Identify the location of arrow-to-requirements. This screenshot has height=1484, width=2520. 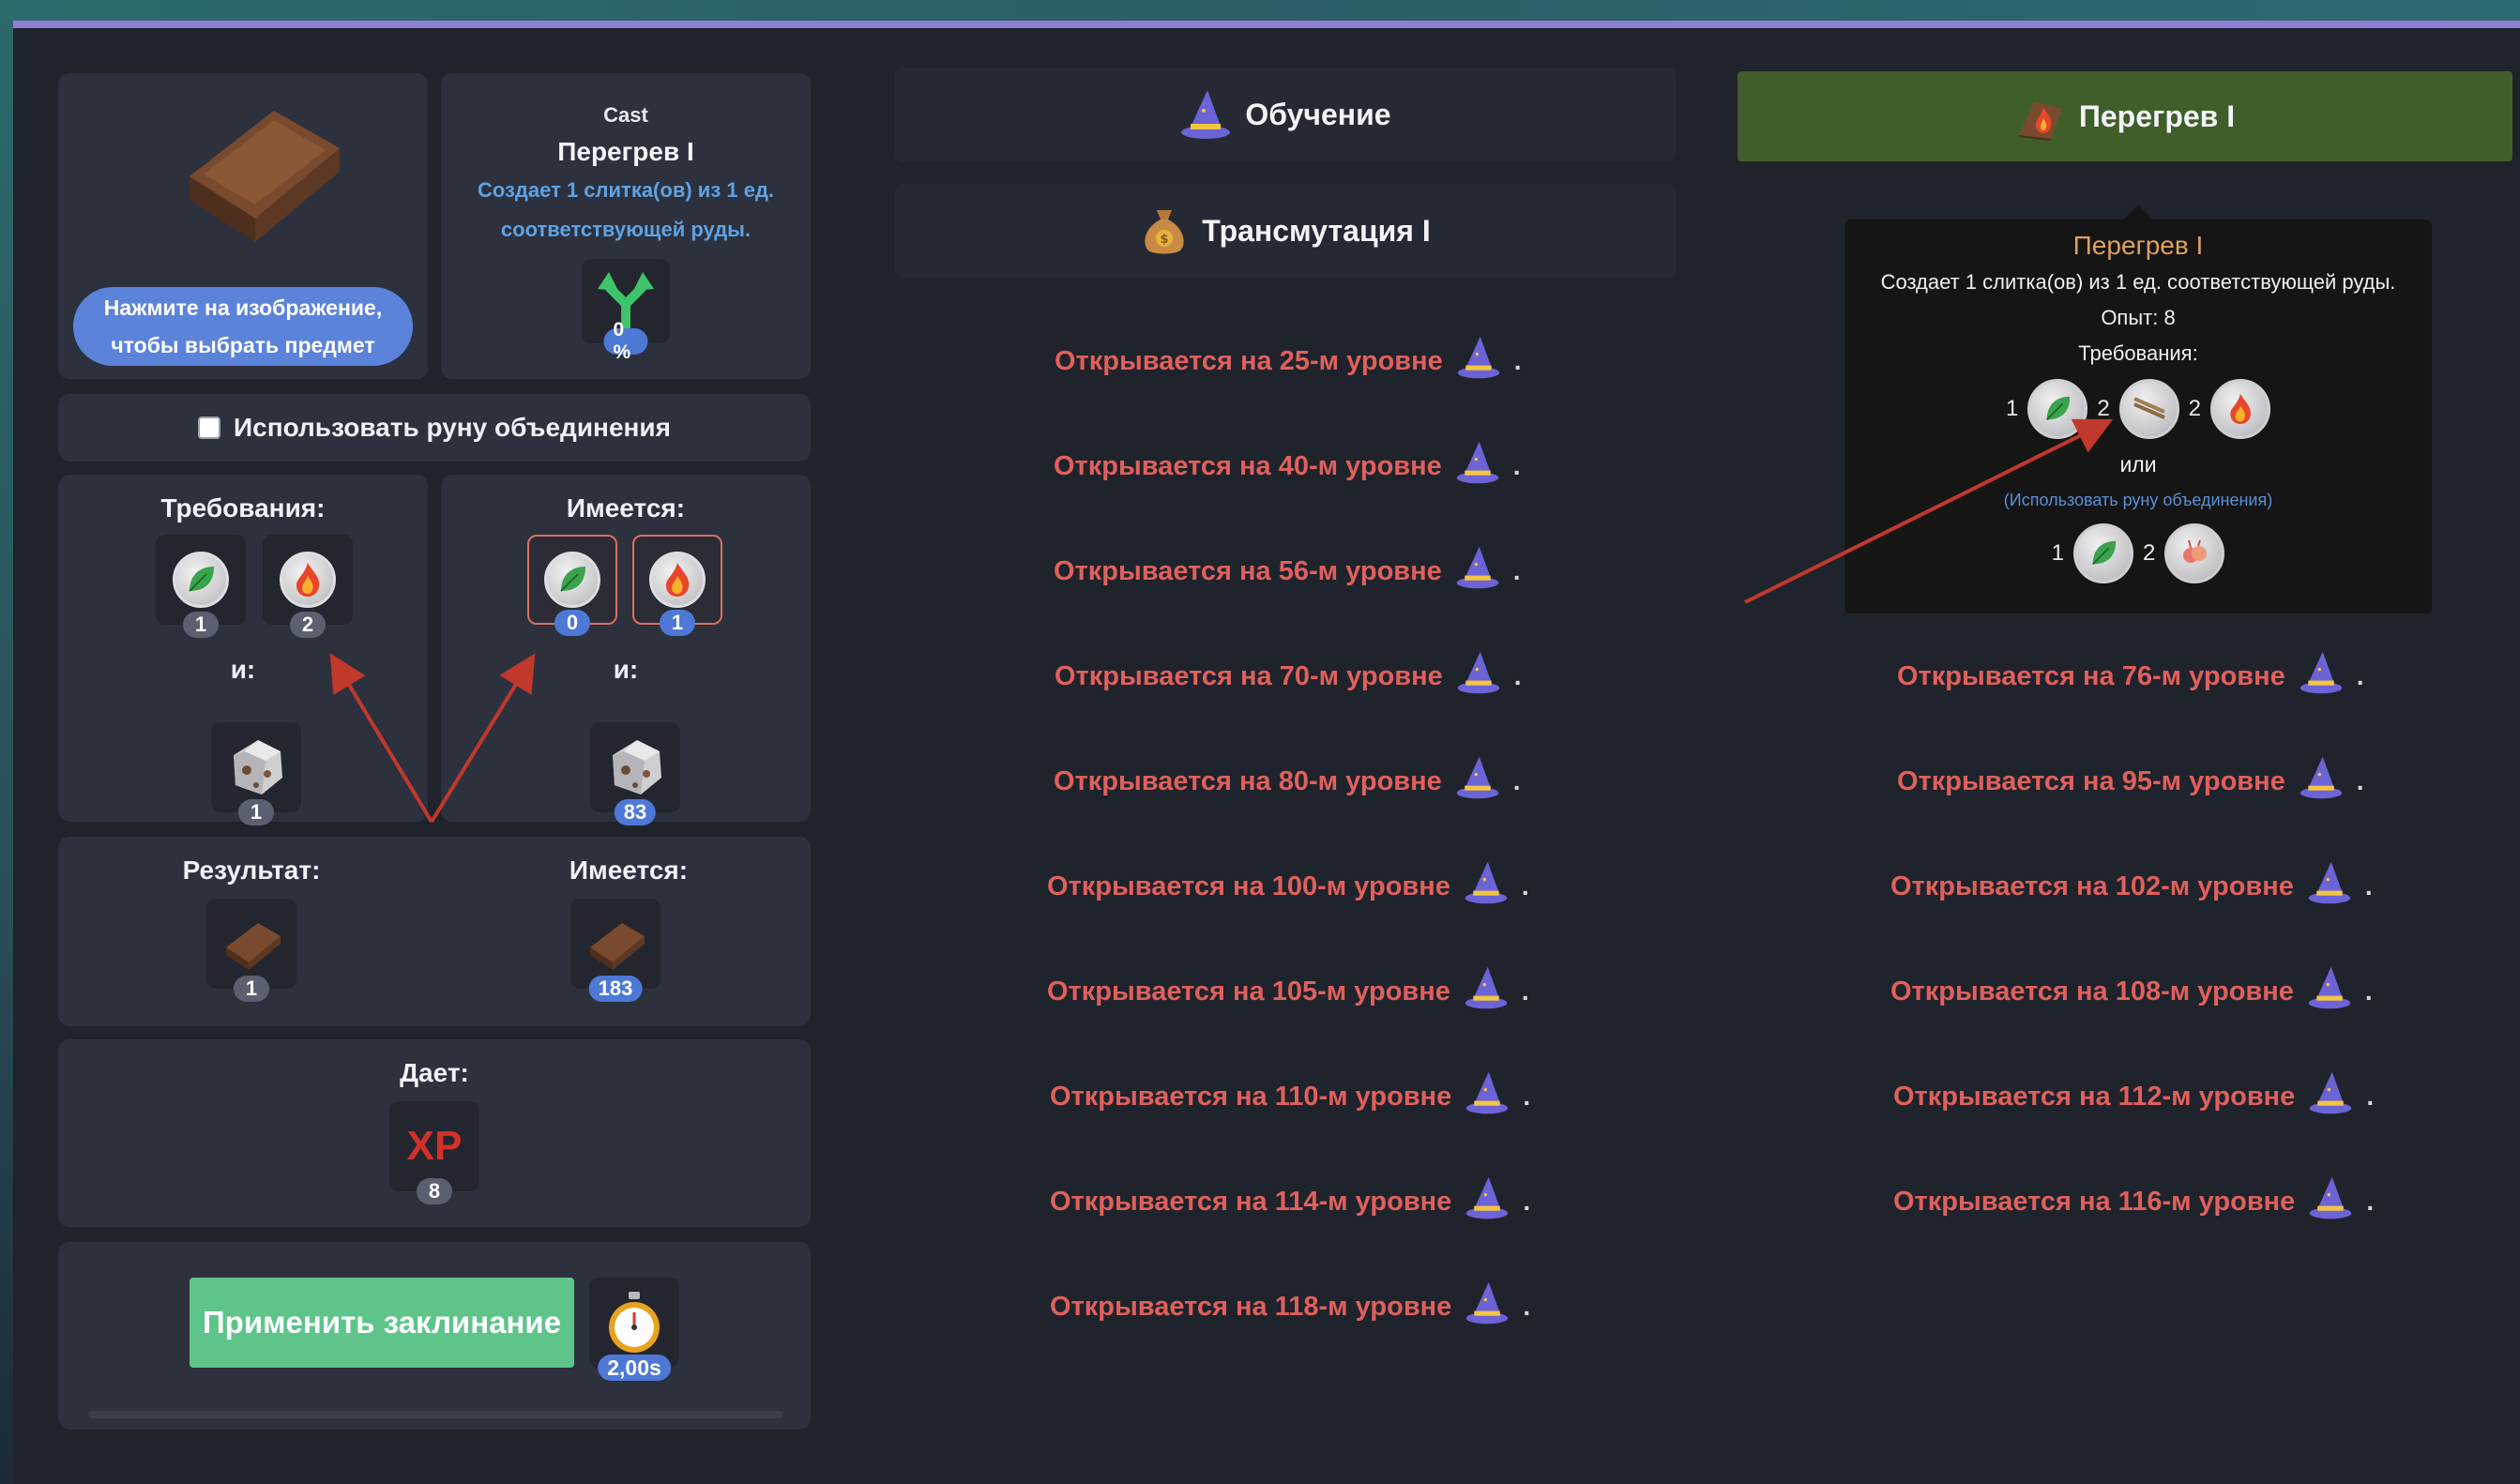
(381, 739).